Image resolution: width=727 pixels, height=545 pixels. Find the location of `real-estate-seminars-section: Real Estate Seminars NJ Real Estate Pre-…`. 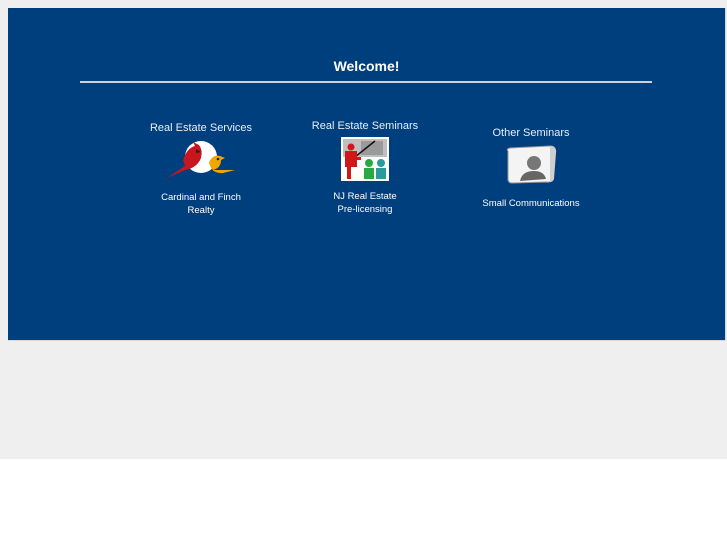

real-estate-seminars-section: Real Estate Seminars NJ Real Estate Pre-… is located at coordinates (365, 168).